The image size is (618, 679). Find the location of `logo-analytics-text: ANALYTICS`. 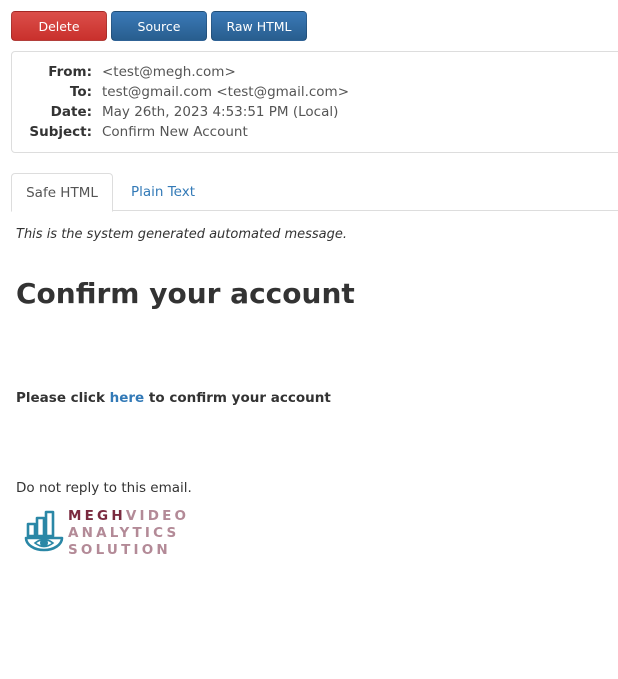

logo-analytics-text: ANALYTICS is located at coordinates (124, 533).